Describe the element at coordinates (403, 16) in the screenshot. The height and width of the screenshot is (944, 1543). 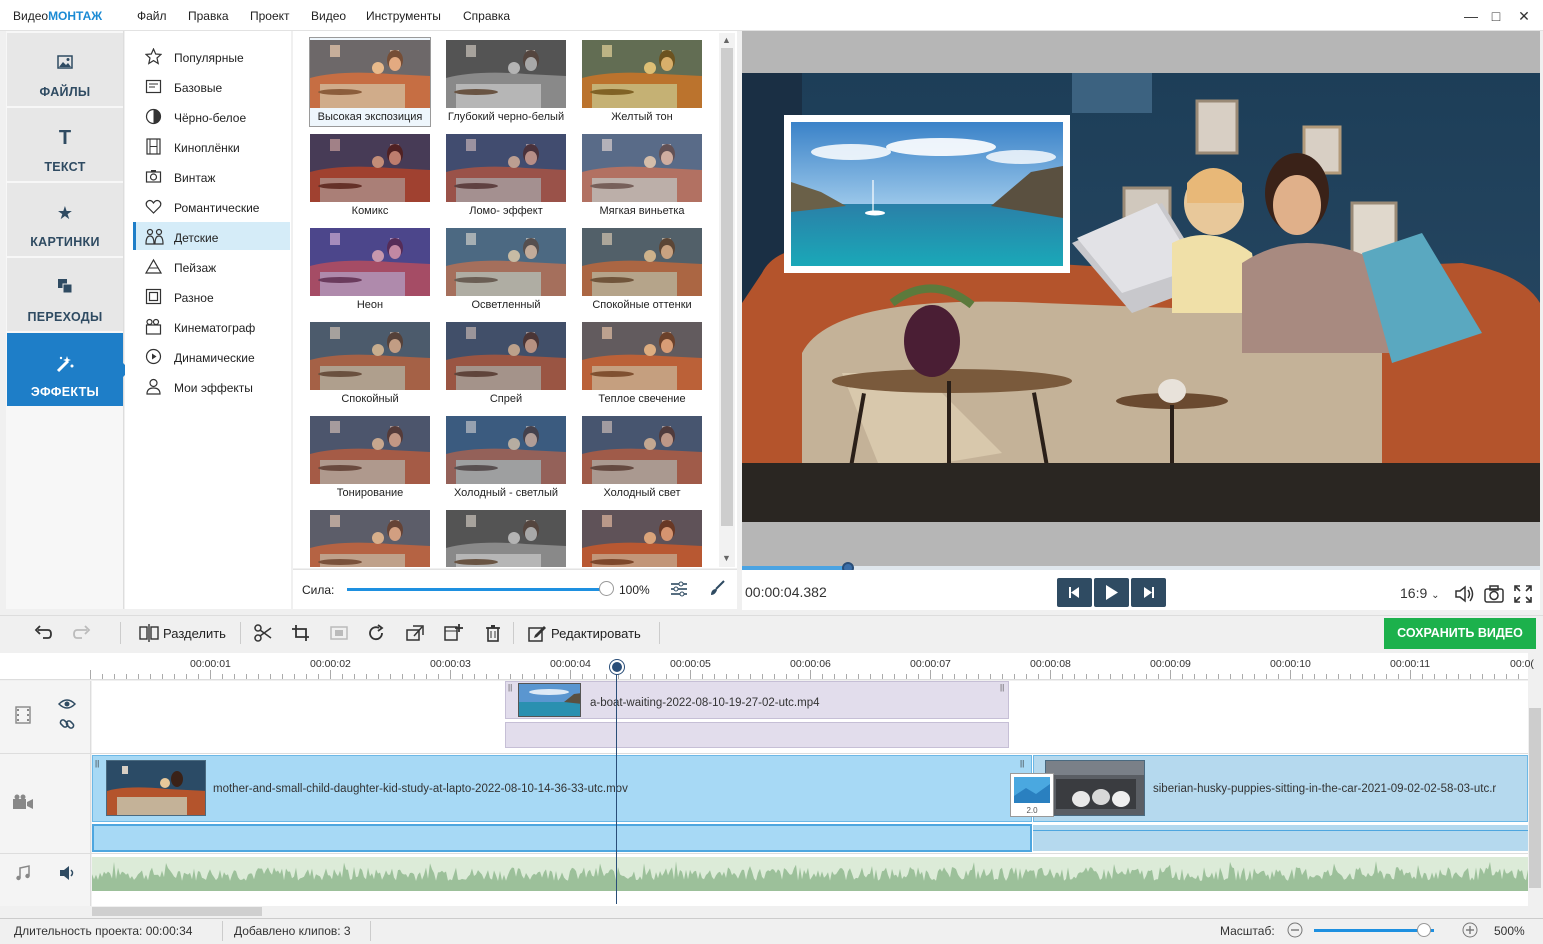
I see `menu-tools: Инструменты` at that location.